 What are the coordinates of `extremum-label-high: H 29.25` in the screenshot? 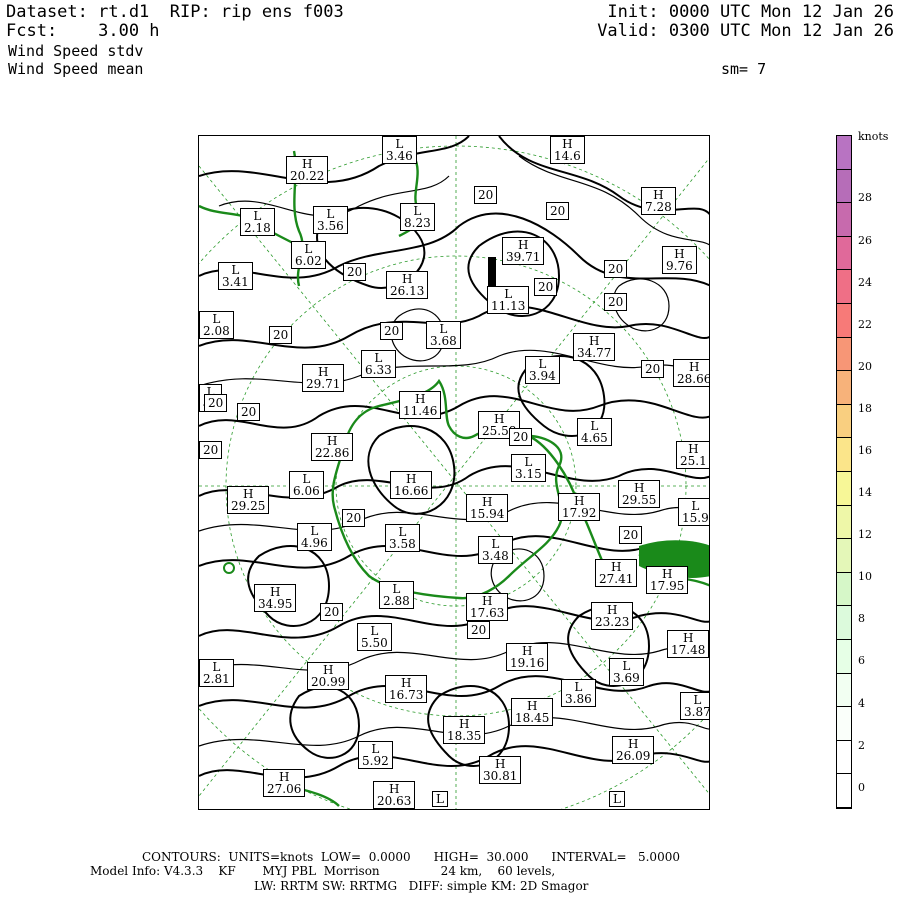 It's located at (248, 500).